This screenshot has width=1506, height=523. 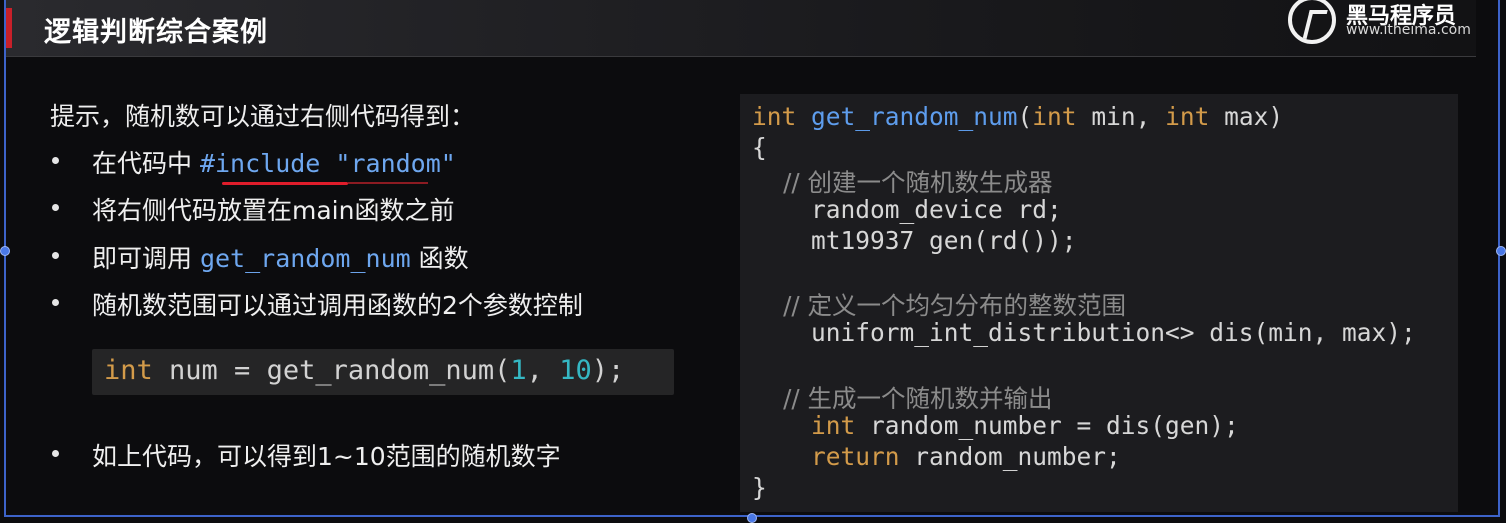 What do you see at coordinates (146, 258) in the screenshot?
I see `bullet-text: 即可调用` at bounding box center [146, 258].